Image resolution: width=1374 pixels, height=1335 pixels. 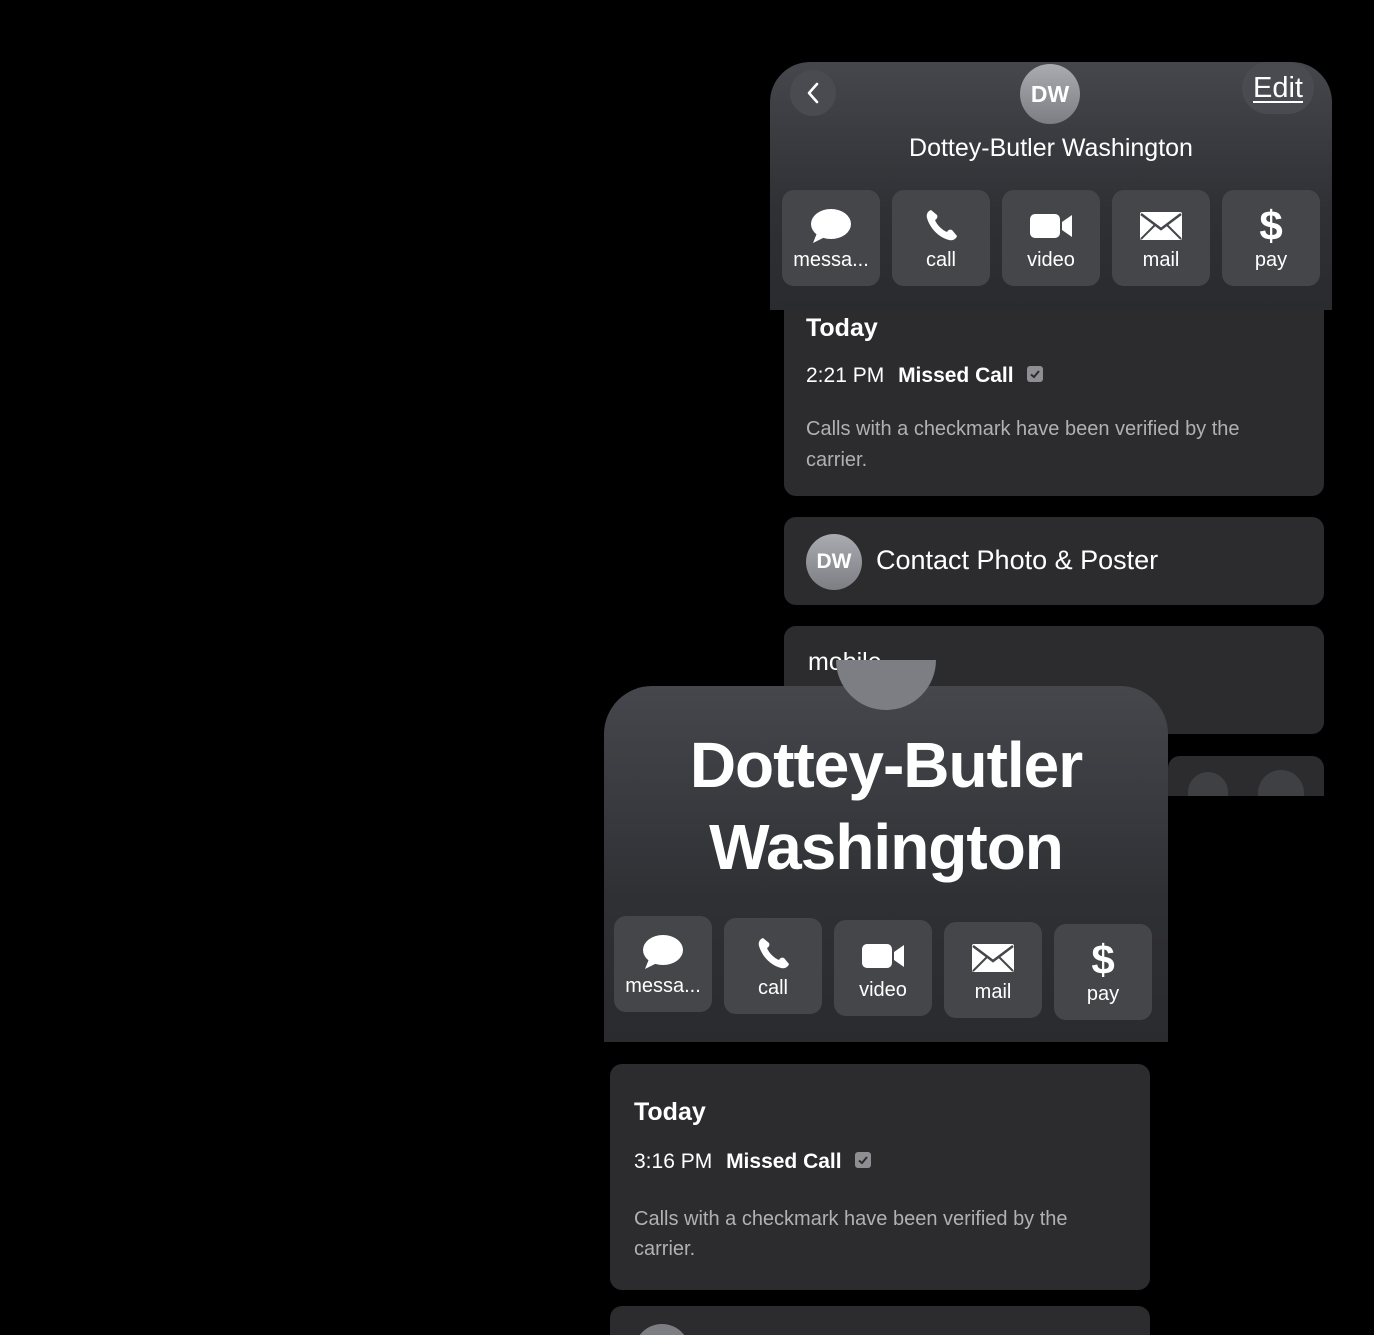 I want to click on partial-call-icon, so click(x=1281, y=783).